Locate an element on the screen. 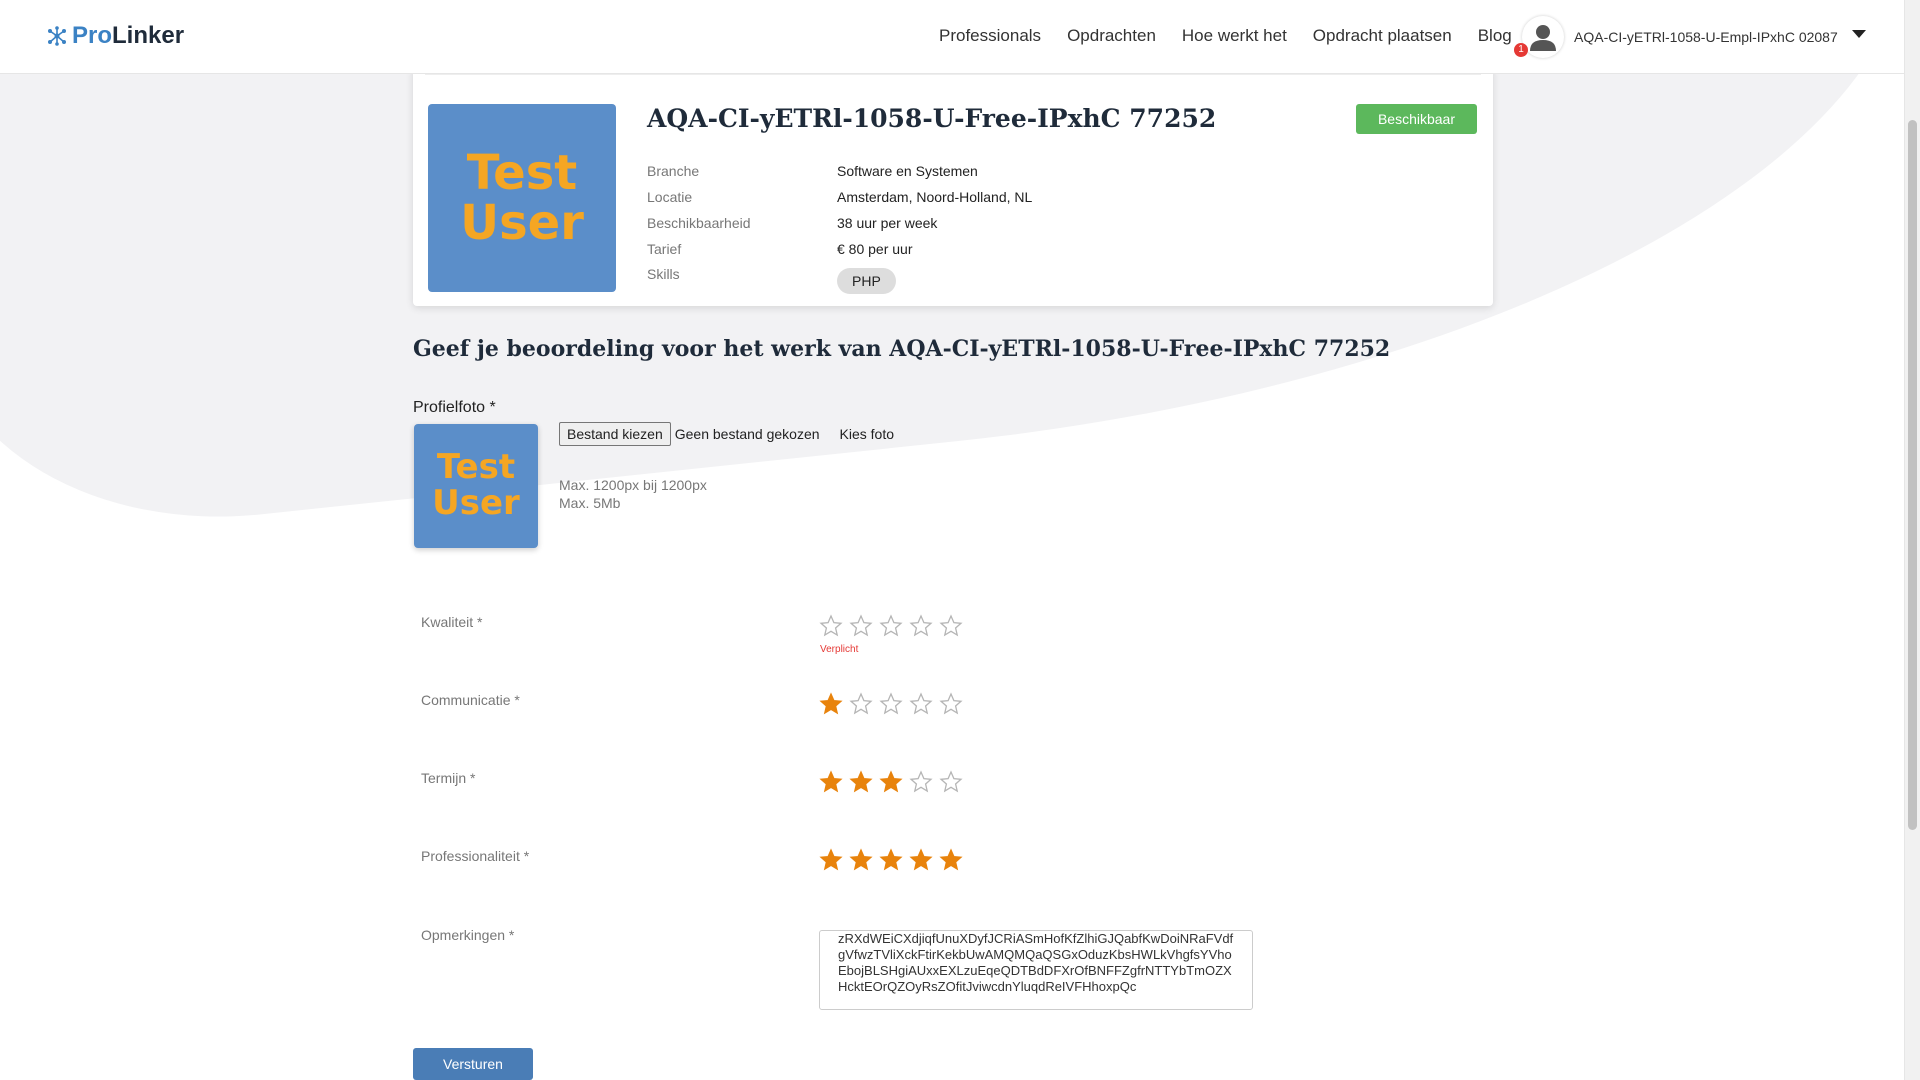  profile-image: Test User is located at coordinates (522, 198).